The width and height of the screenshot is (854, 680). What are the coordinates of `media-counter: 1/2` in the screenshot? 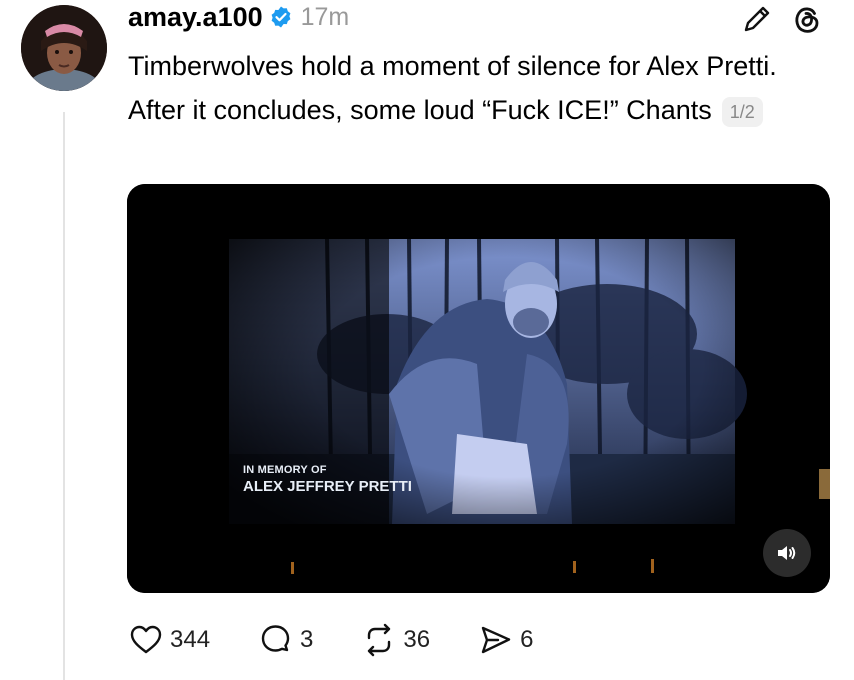 It's located at (742, 111).